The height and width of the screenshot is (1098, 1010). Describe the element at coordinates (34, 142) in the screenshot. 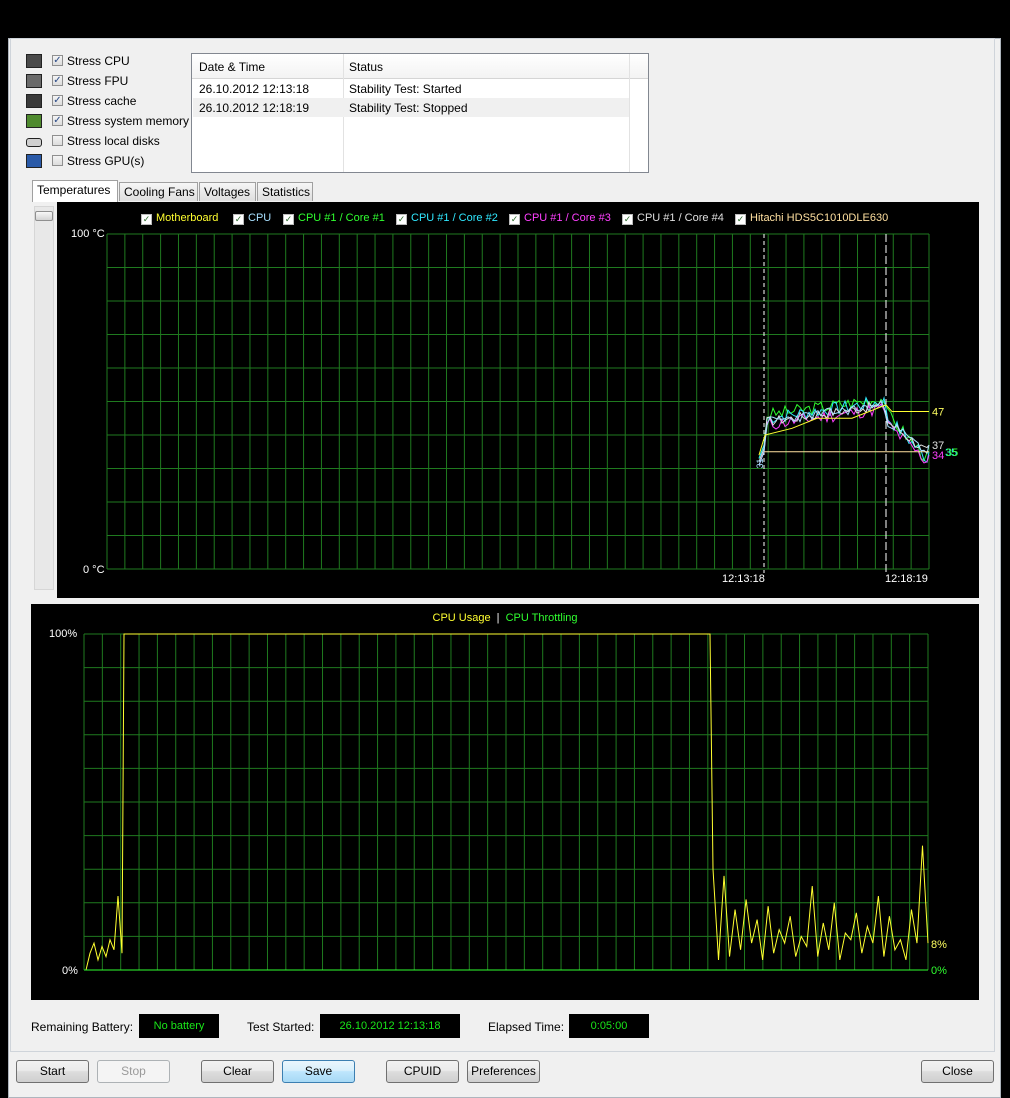

I see `disk-icon` at that location.